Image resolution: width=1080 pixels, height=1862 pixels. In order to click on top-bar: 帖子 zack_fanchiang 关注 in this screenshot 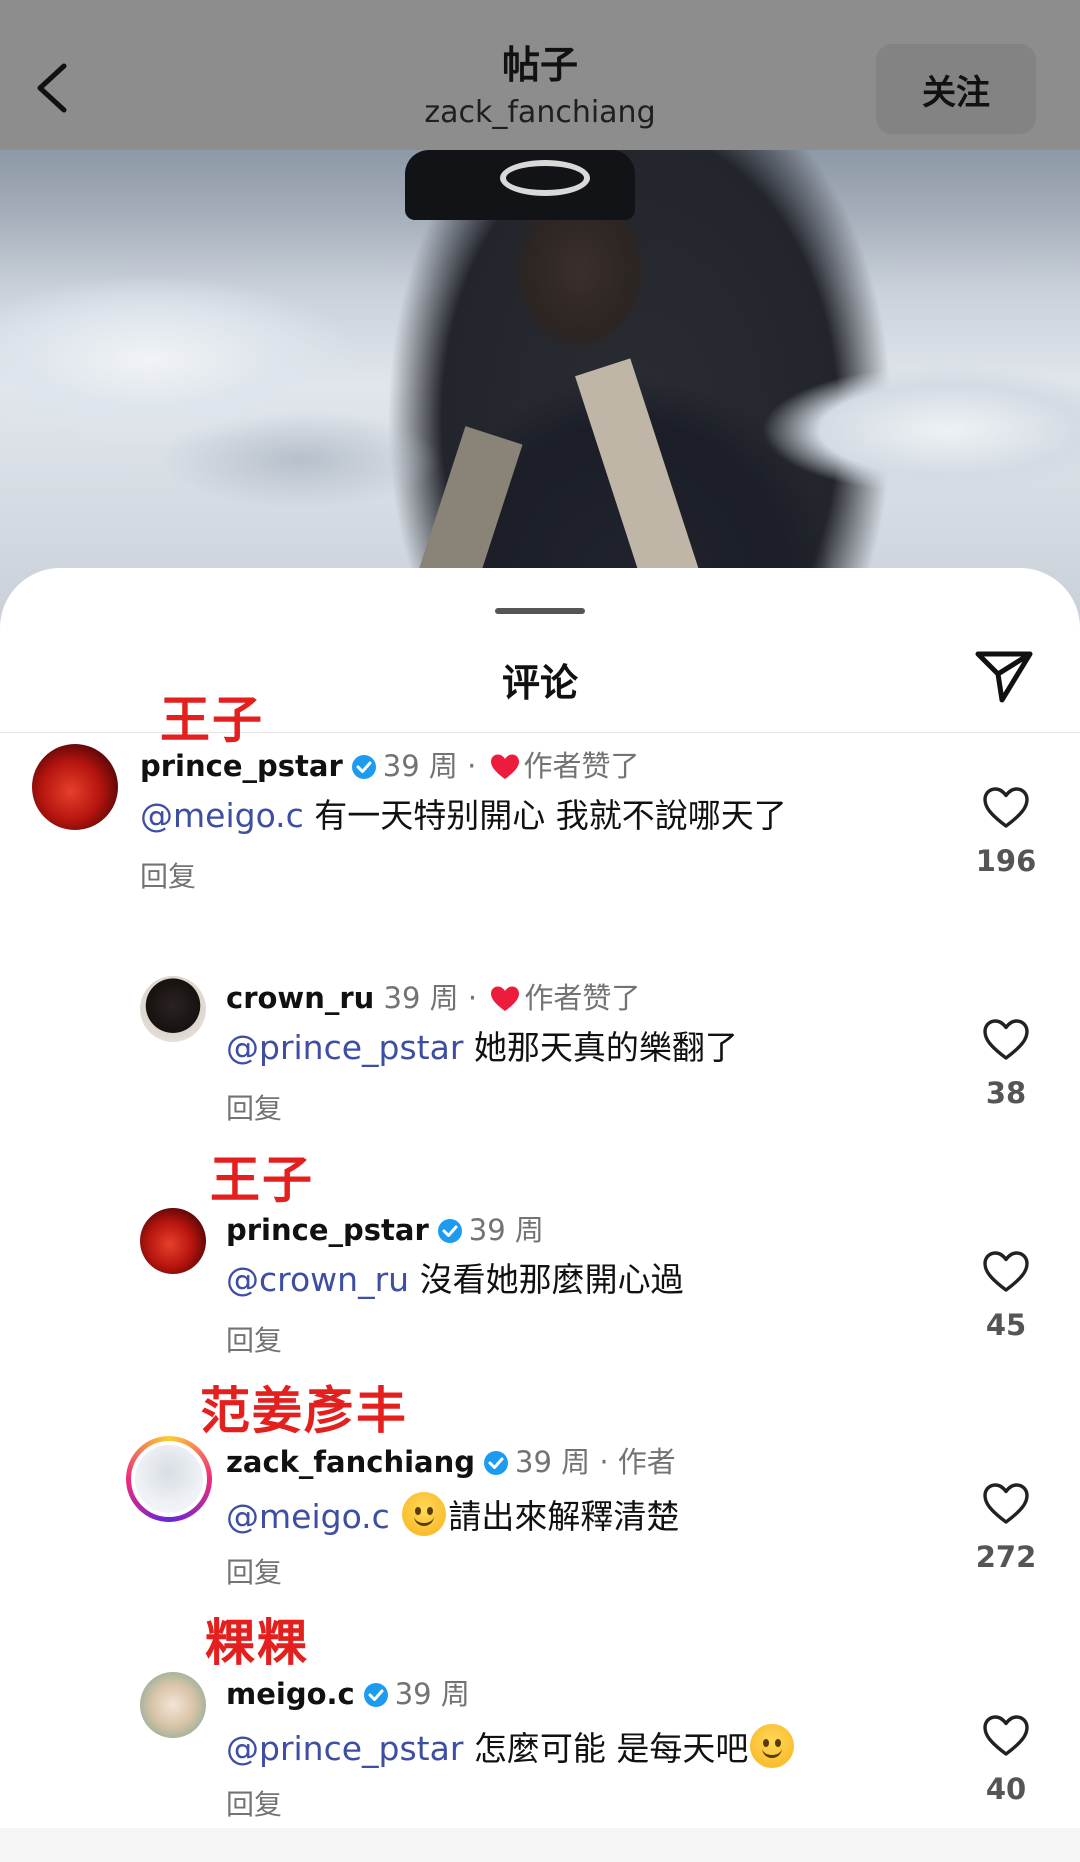, I will do `click(540, 75)`.